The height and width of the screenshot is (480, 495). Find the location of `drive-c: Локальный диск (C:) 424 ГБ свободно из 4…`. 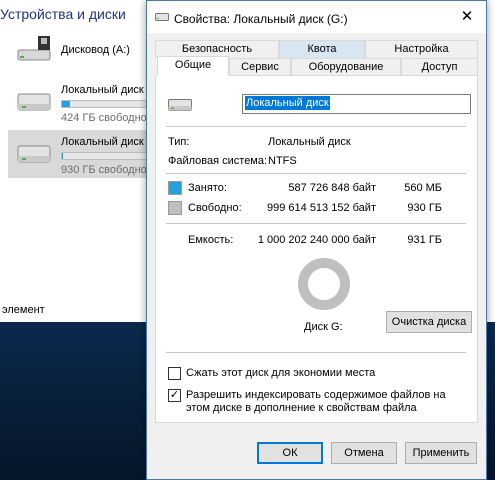

drive-c: Локальный диск (C:) 424 ГБ свободно из 4… is located at coordinates (103, 102).